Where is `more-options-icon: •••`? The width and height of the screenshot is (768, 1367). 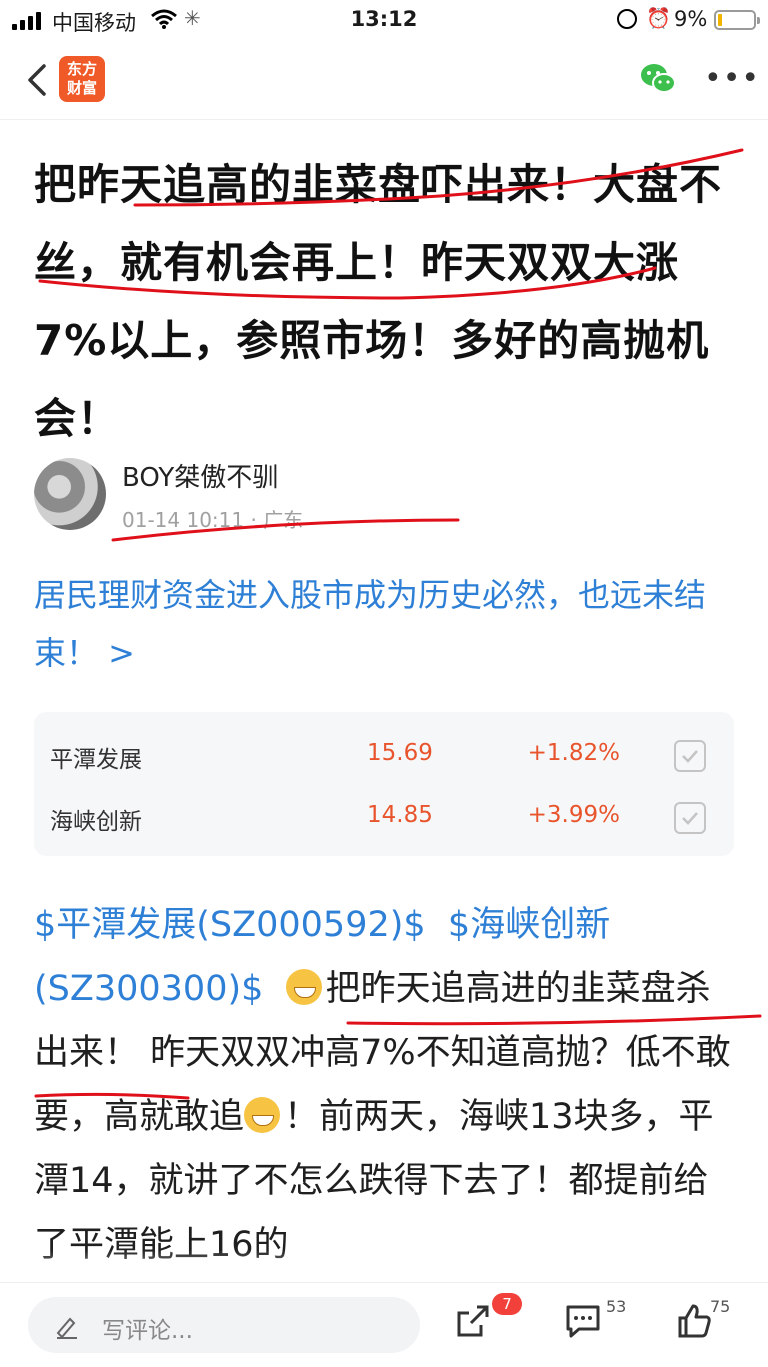 more-options-icon: ••• is located at coordinates (732, 79).